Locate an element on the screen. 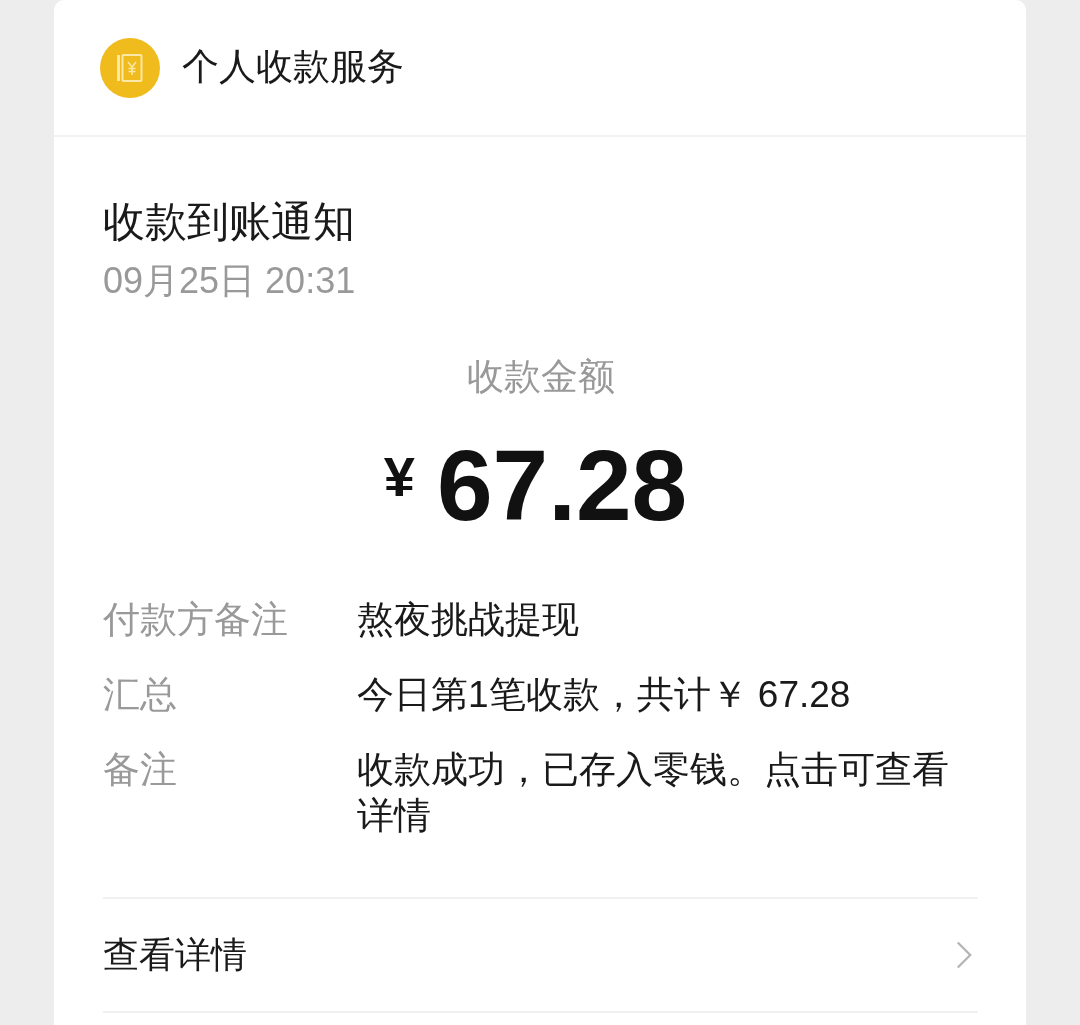 Image resolution: width=1080 pixels, height=1025 pixels. view-details-link: 查看详情 is located at coordinates (175, 955).